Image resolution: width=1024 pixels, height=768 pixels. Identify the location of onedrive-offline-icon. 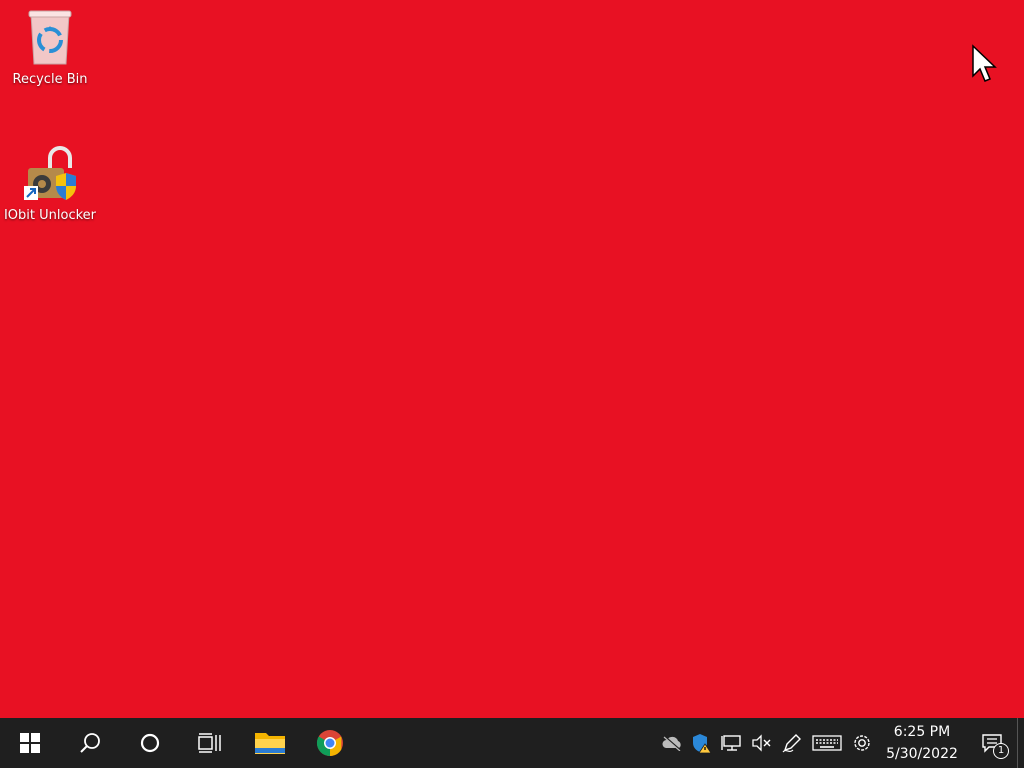
(671, 743).